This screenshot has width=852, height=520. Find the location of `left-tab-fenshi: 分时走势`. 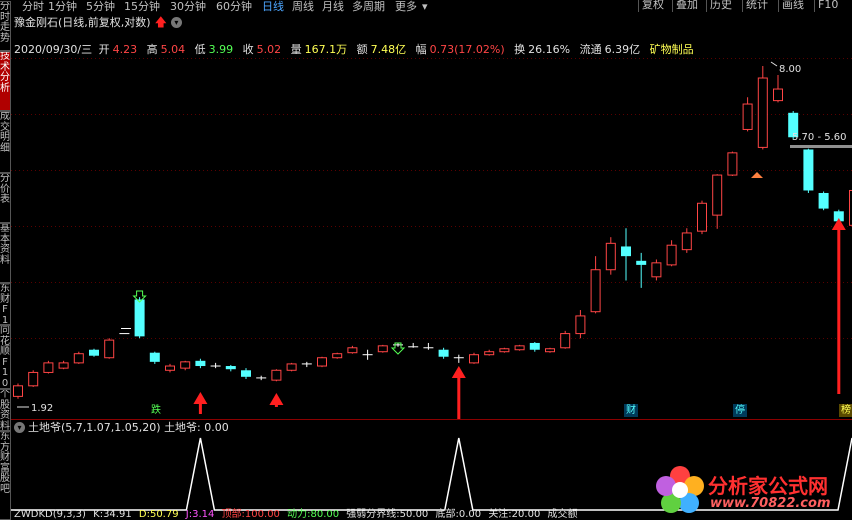

left-tab-fenshi: 分时走势 is located at coordinates (5, 26).